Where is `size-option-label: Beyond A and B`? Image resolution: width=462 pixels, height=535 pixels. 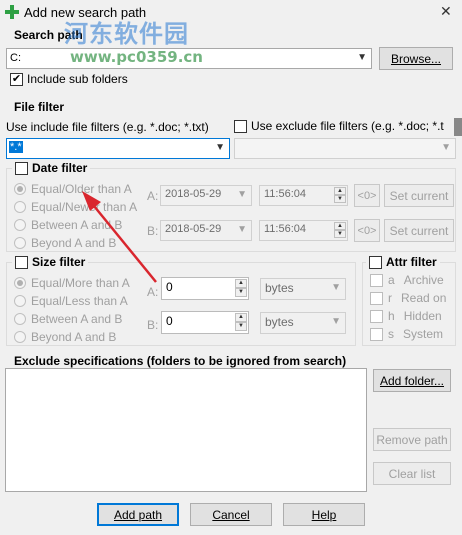
size-option-label: Beyond A and B is located at coordinates (74, 337).